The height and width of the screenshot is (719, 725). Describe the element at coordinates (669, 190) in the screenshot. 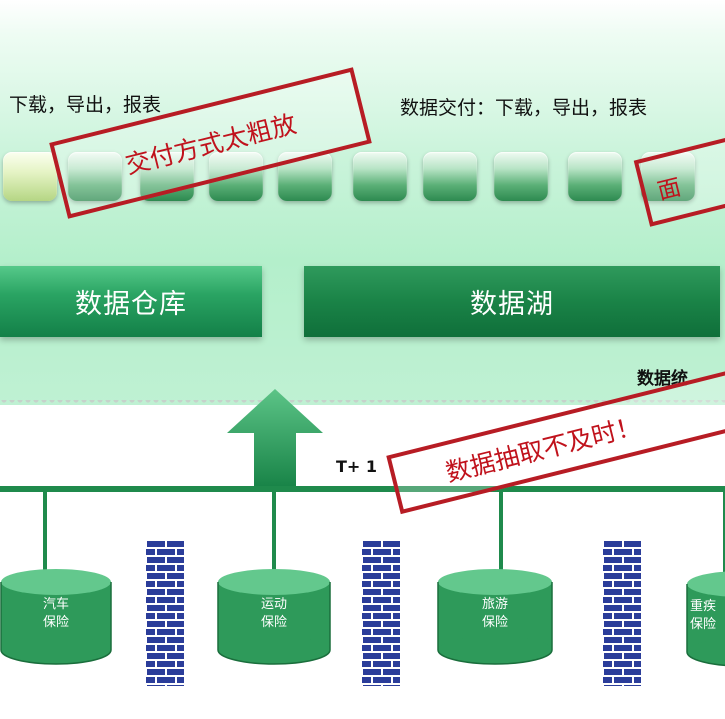

I see `stamp-right-edge-text: 面` at that location.